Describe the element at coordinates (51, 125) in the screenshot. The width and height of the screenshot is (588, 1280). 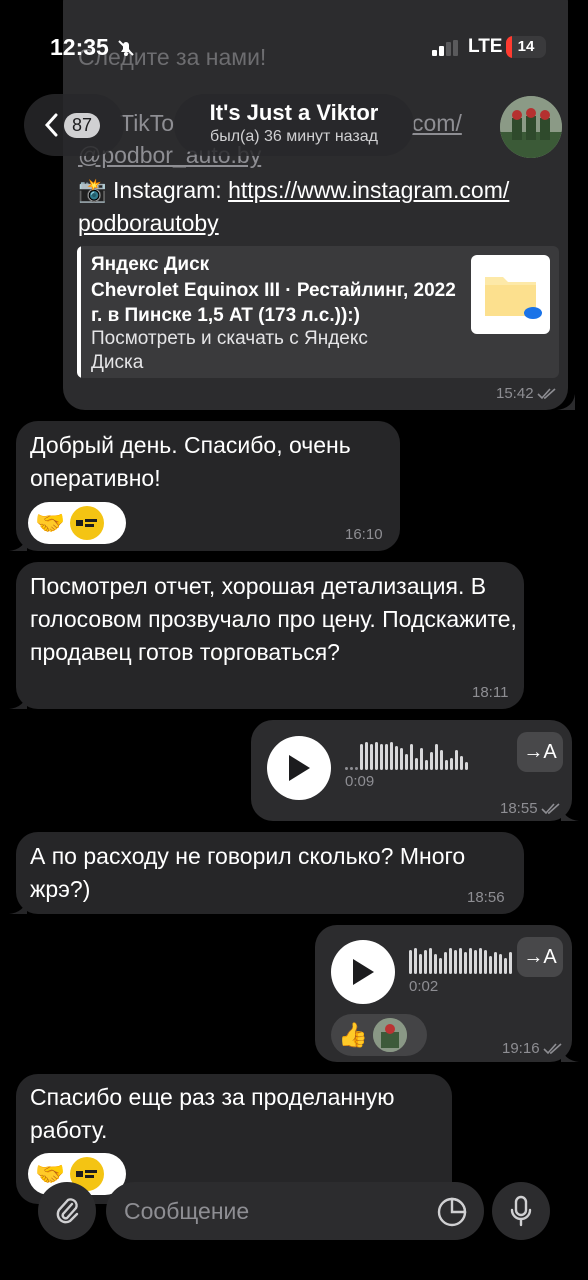
I see `chevron-left-icon` at that location.